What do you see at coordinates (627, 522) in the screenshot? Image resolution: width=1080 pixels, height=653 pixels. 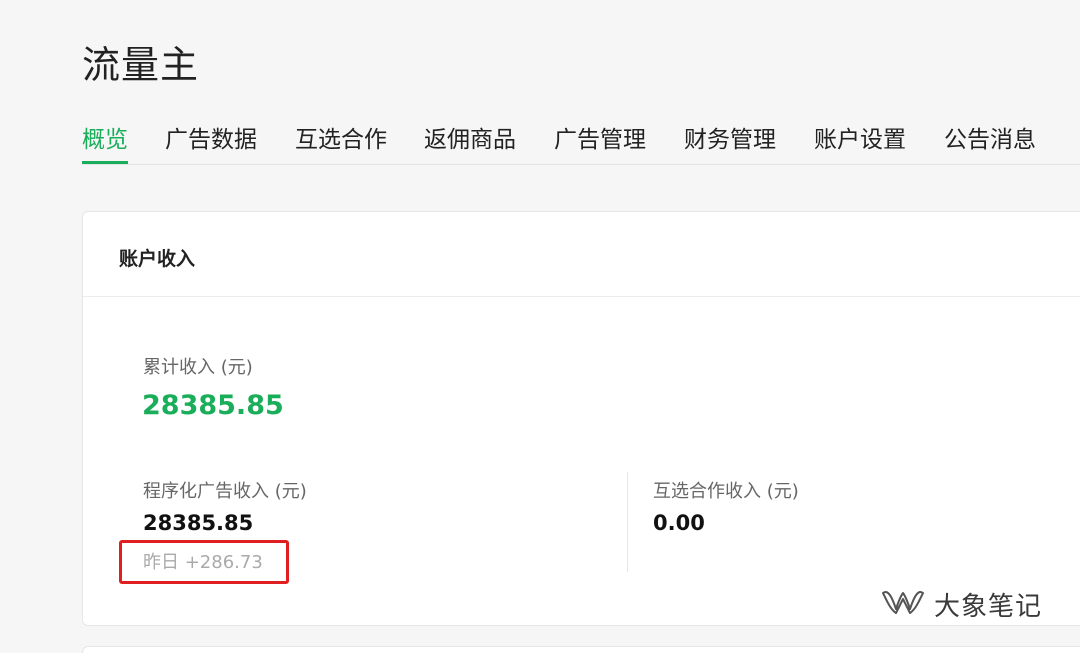 I see `income-column-divider` at bounding box center [627, 522].